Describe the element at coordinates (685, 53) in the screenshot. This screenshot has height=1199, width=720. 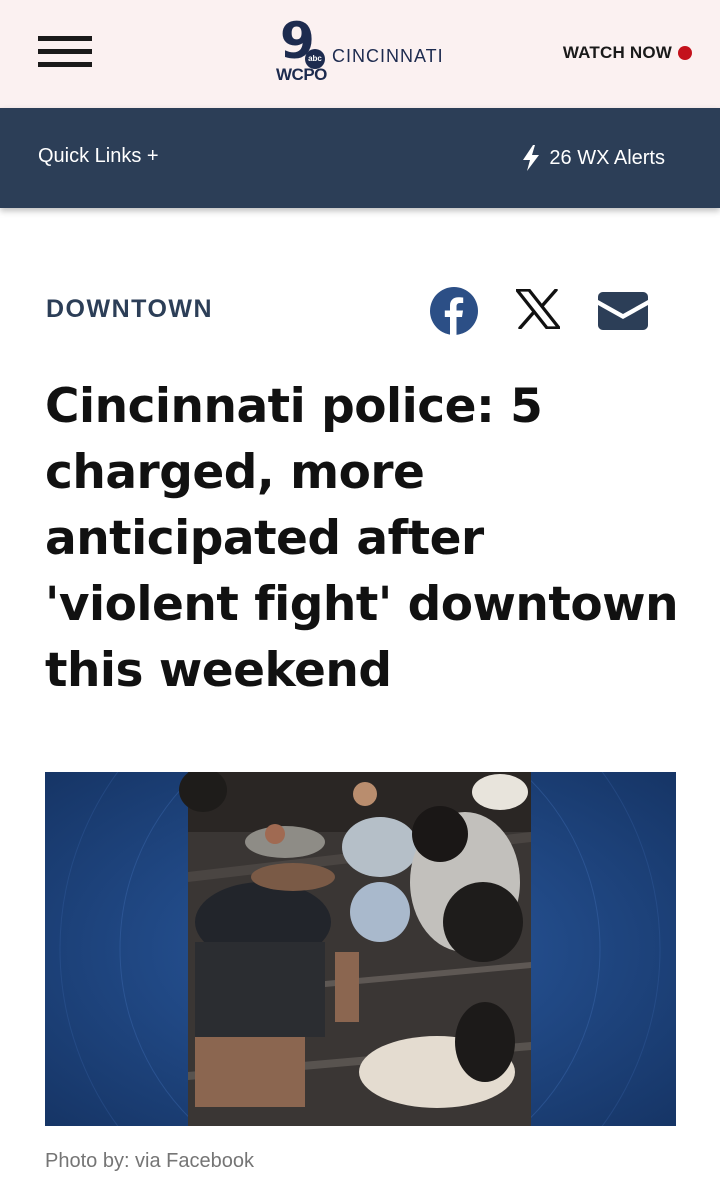
I see `live-dot-icon` at that location.